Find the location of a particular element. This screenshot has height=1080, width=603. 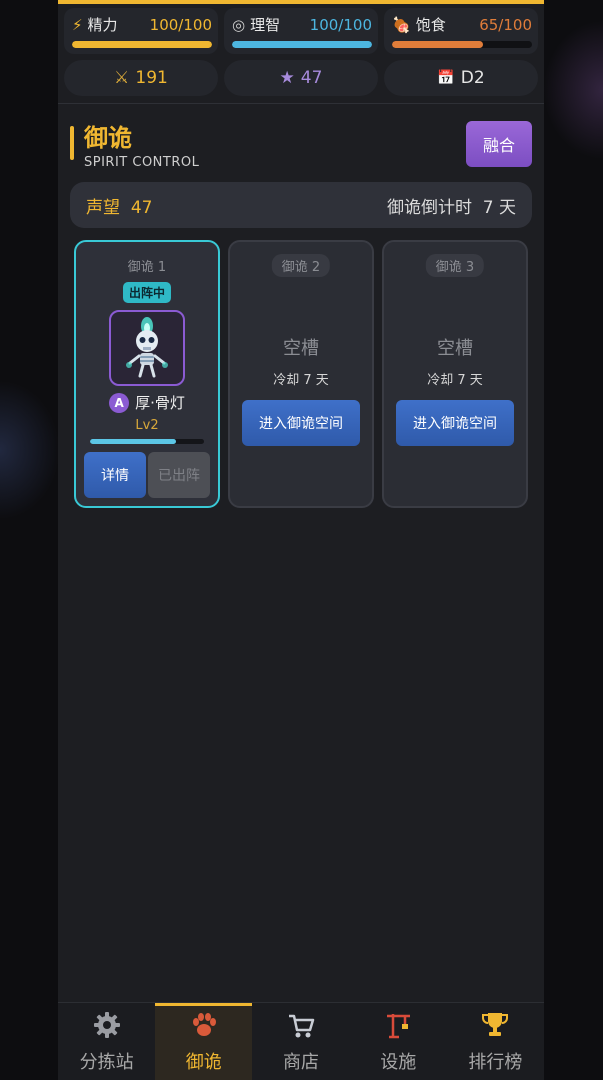

stat-energy-name: 精力 is located at coordinates (102, 25).